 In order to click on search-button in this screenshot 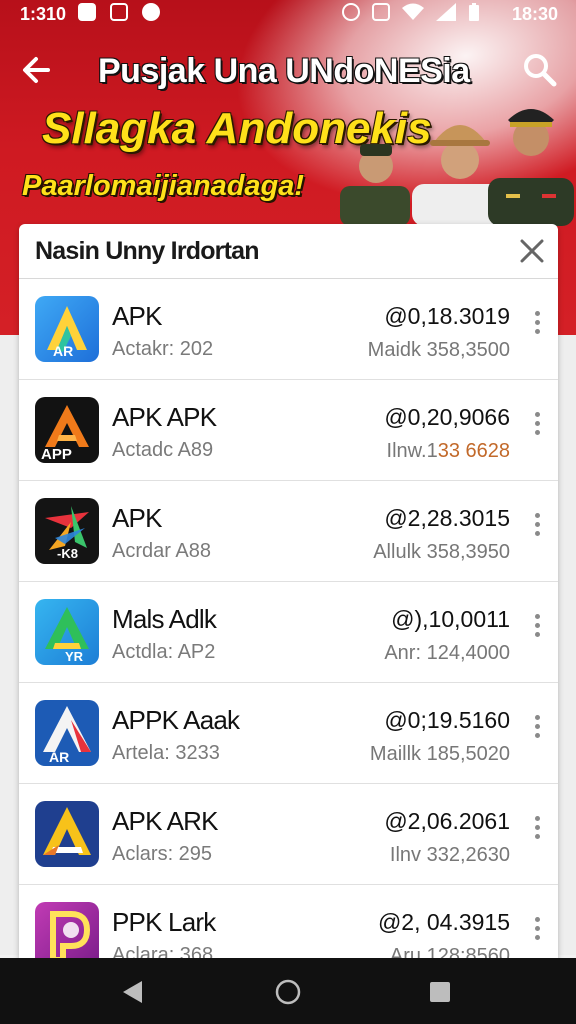, I will do `click(540, 70)`.